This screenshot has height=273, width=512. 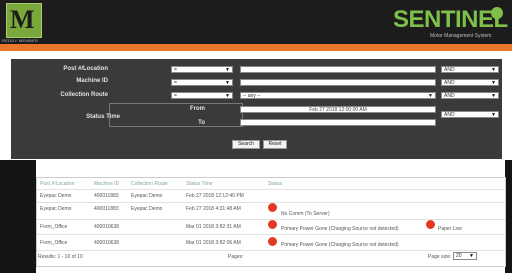 I want to click on and-select-1-value: AND, so click(x=449, y=70).